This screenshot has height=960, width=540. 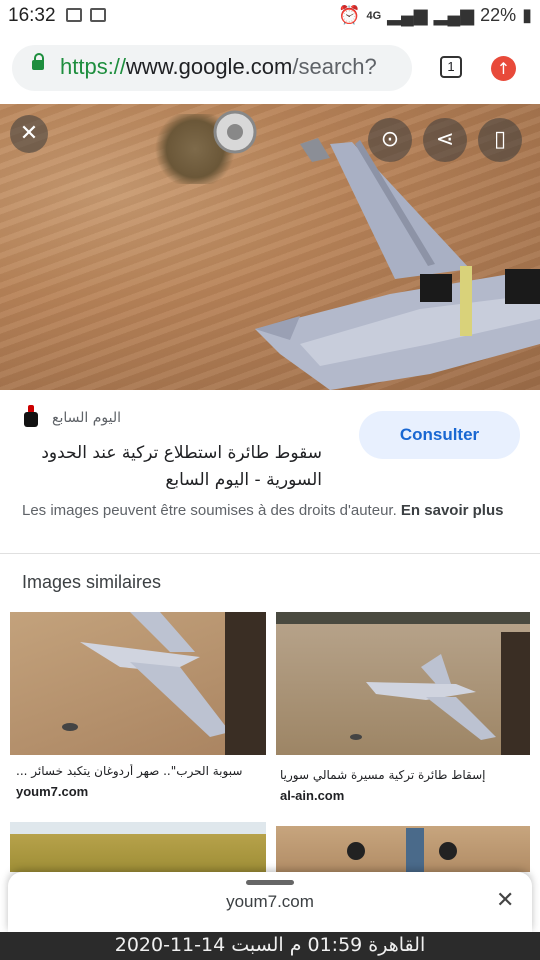 What do you see at coordinates (349, 15) in the screenshot?
I see `alarm-icon: ⏰` at bounding box center [349, 15].